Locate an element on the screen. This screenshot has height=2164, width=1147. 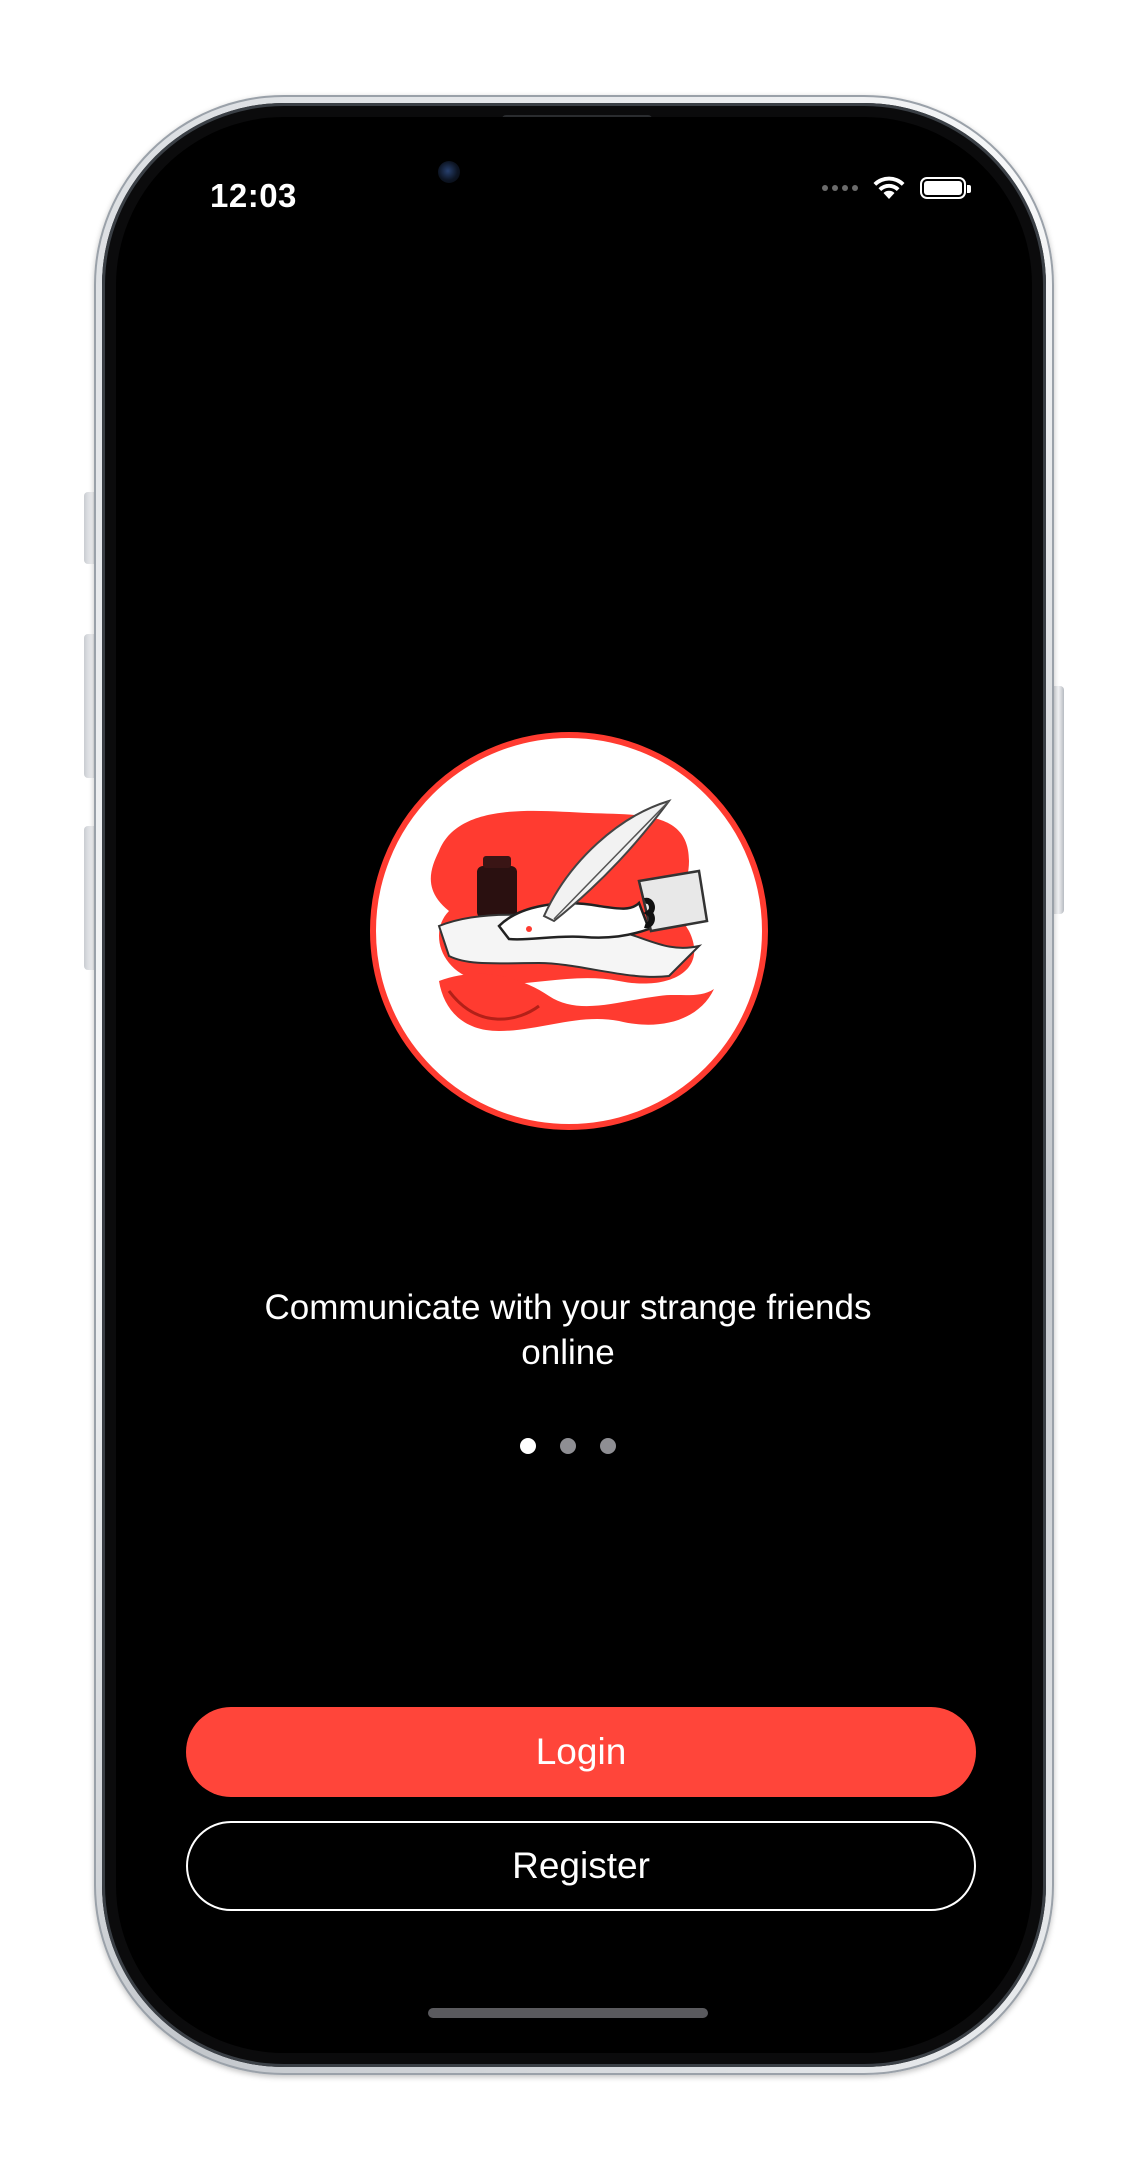
battery-icon is located at coordinates (945, 188).